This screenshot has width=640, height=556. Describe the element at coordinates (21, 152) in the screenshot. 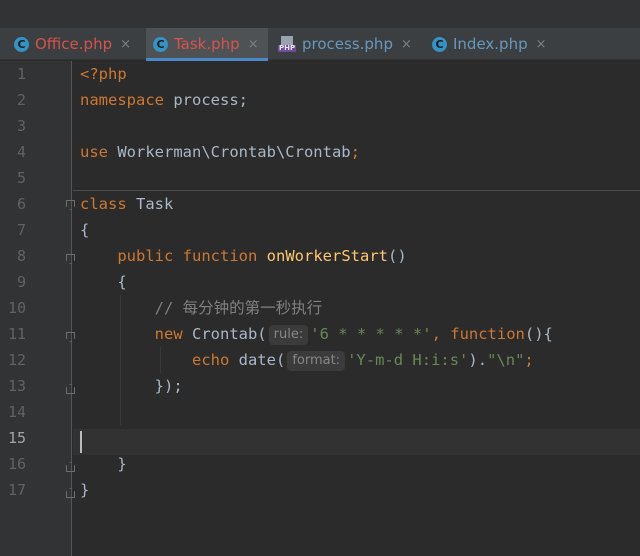

I see `line-number: 4` at that location.